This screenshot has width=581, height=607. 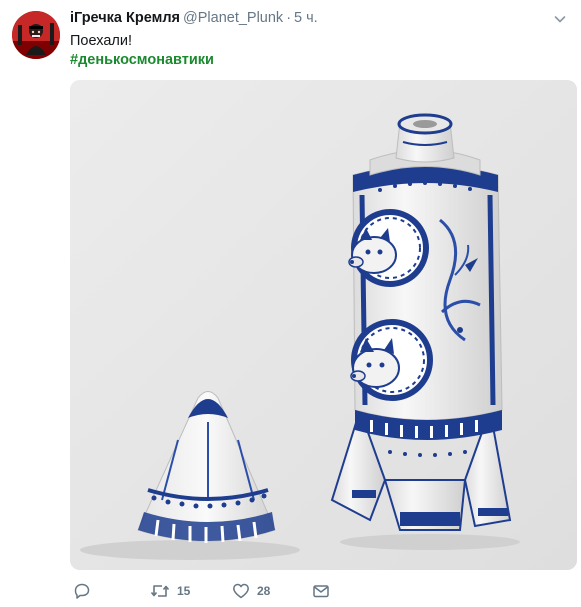 I want to click on direct-message-button, so click(x=321, y=591).